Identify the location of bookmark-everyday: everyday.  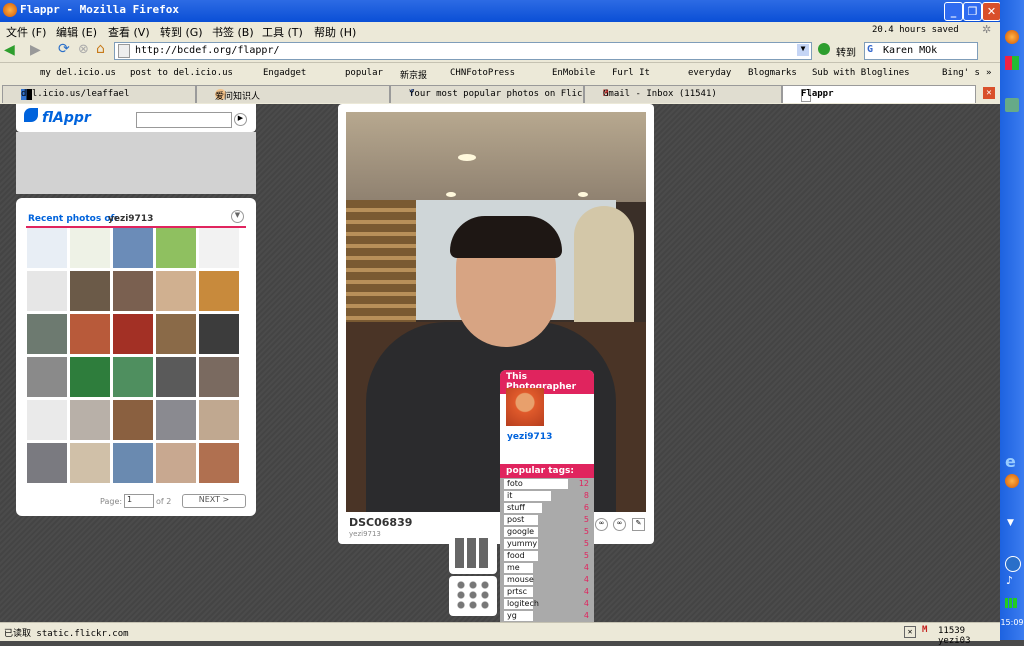
(709, 73).